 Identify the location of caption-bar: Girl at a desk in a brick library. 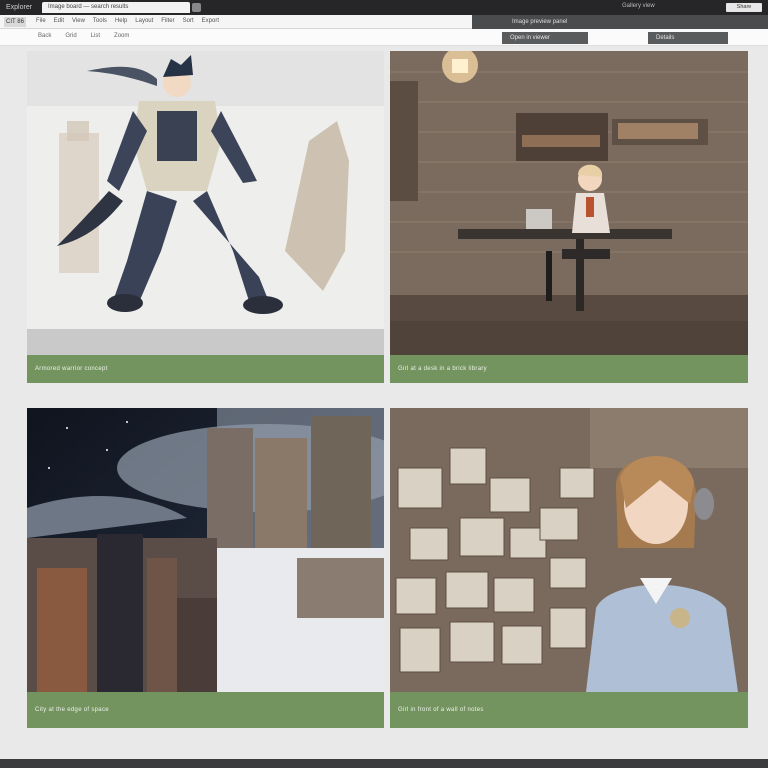
(569, 369).